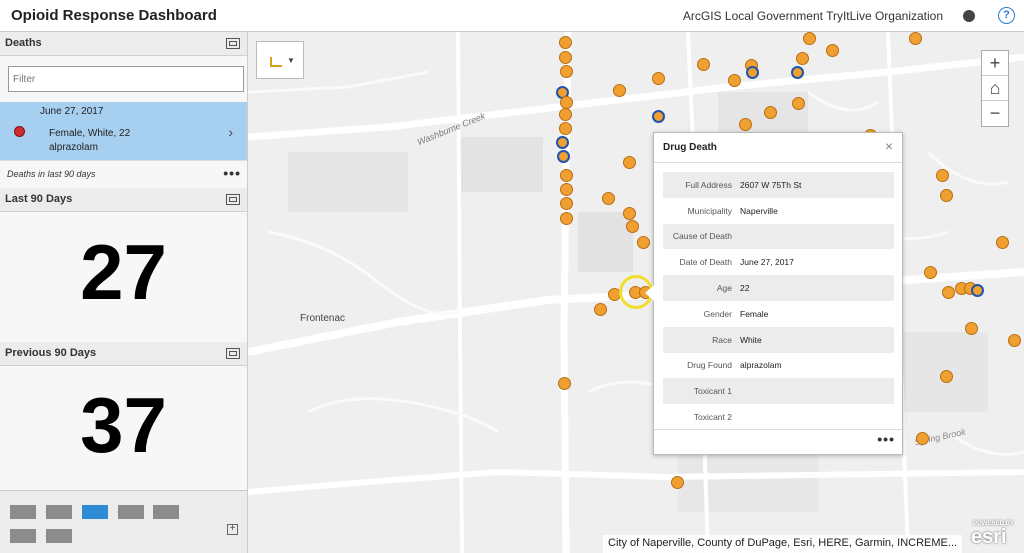 The image size is (1024, 553). What do you see at coordinates (778, 236) in the screenshot?
I see `table-row: Cause of Death` at bounding box center [778, 236].